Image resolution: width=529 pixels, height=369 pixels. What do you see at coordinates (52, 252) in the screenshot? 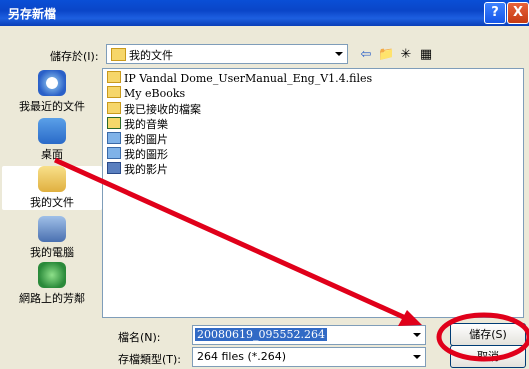
I see `place-label: 我的電腦` at bounding box center [52, 252].